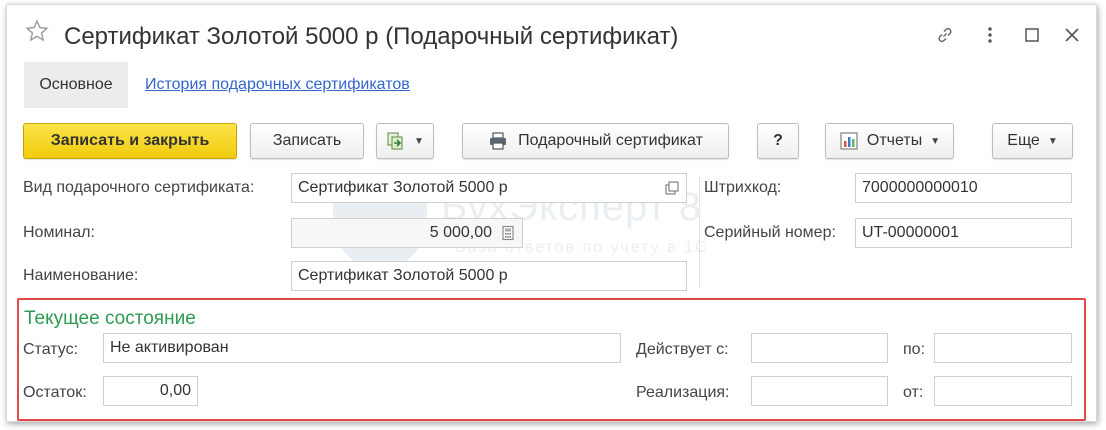 Image resolution: width=1106 pixels, height=430 pixels. What do you see at coordinates (1023, 140) in the screenshot?
I see `more-actions-label: Еще` at bounding box center [1023, 140].